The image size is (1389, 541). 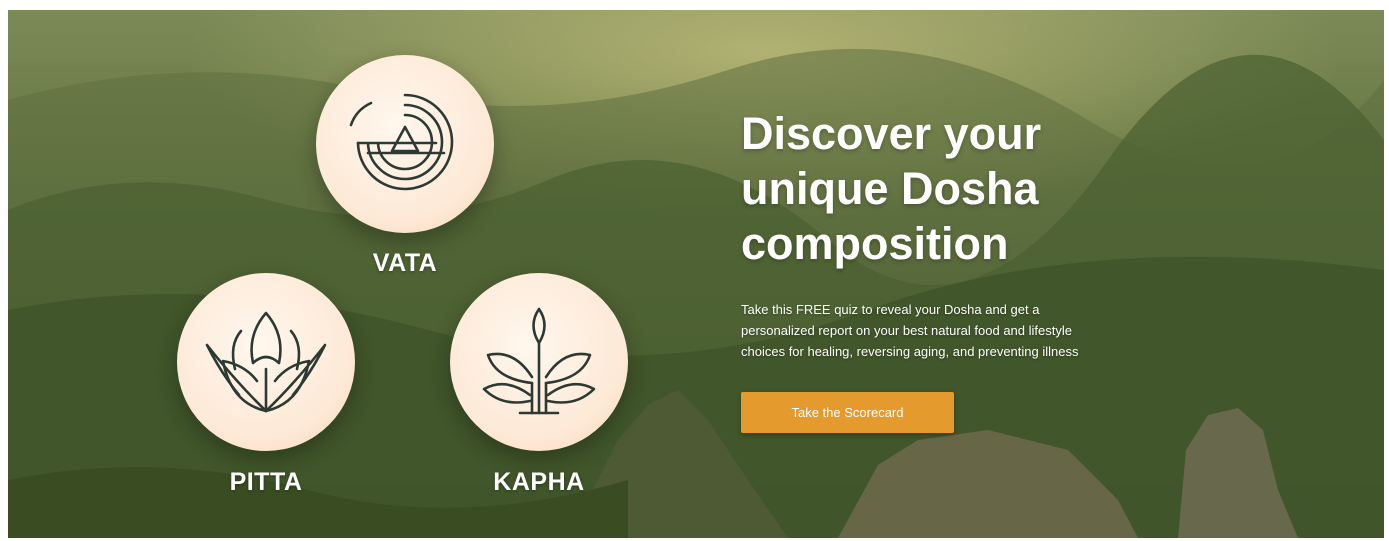 What do you see at coordinates (539, 482) in the screenshot?
I see `kapha-label: KAPHA` at bounding box center [539, 482].